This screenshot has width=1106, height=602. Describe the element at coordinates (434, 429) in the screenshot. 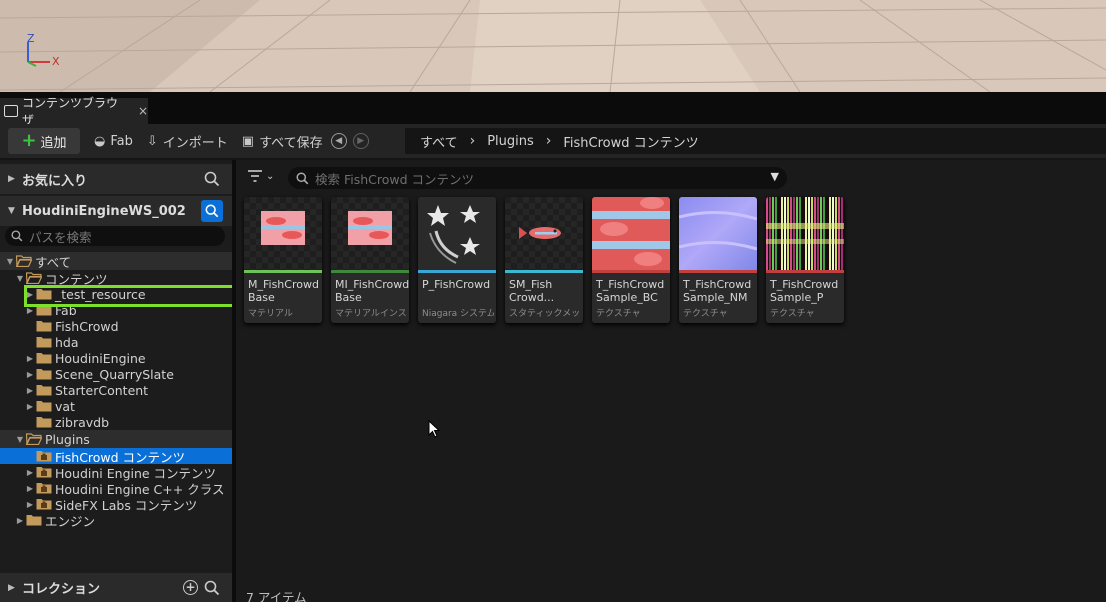

I see `mouse-cursor-icon` at that location.